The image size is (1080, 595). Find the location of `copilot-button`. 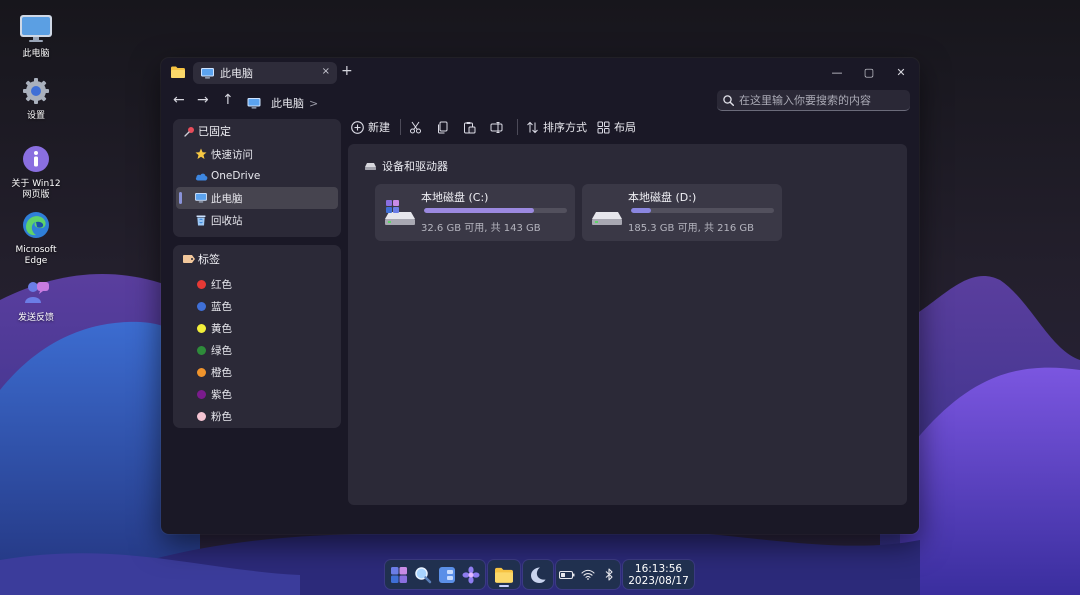

copilot-button is located at coordinates (471, 575).